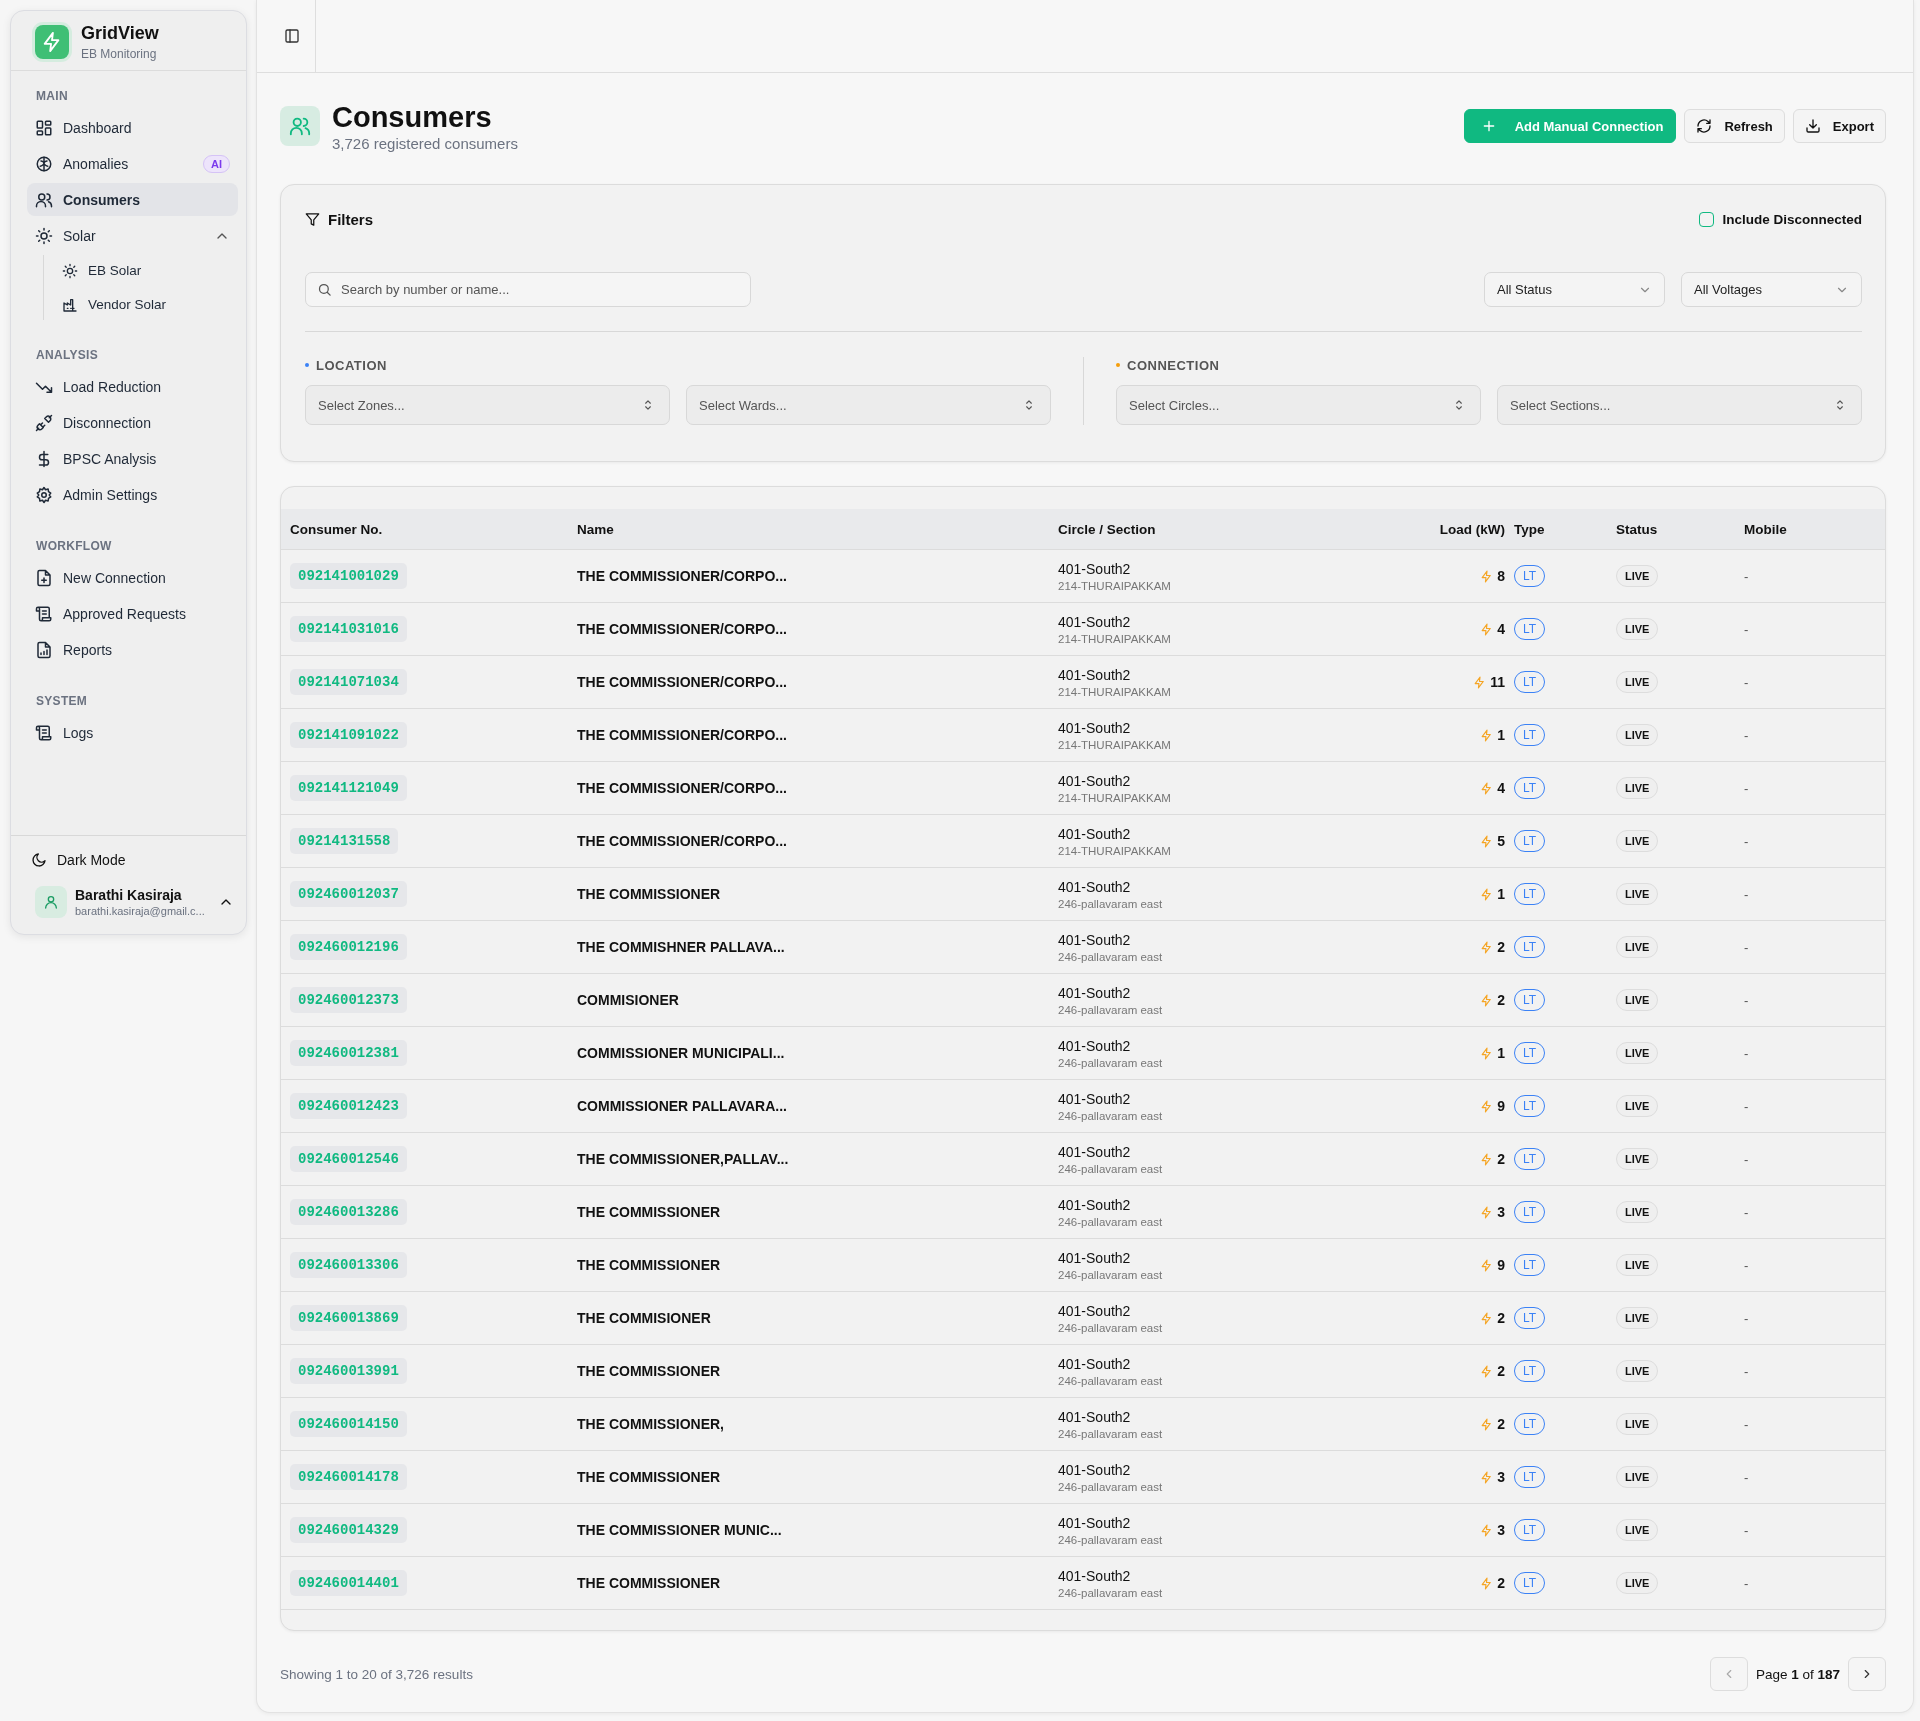 The image size is (1920, 1721). I want to click on nav-subitem: Vendor Solar, so click(146, 304).